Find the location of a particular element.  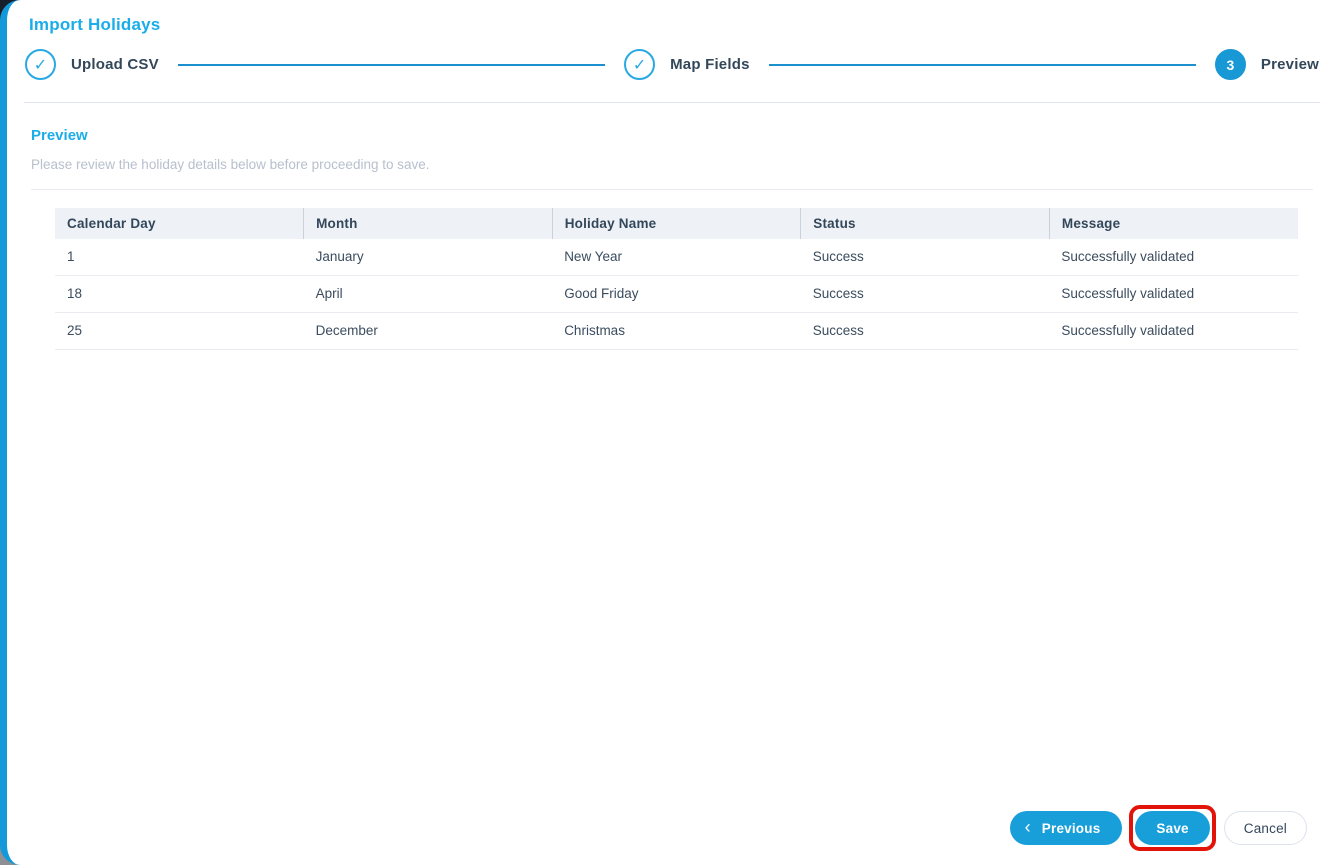

step-preview: 3 Preview is located at coordinates (1266, 64).